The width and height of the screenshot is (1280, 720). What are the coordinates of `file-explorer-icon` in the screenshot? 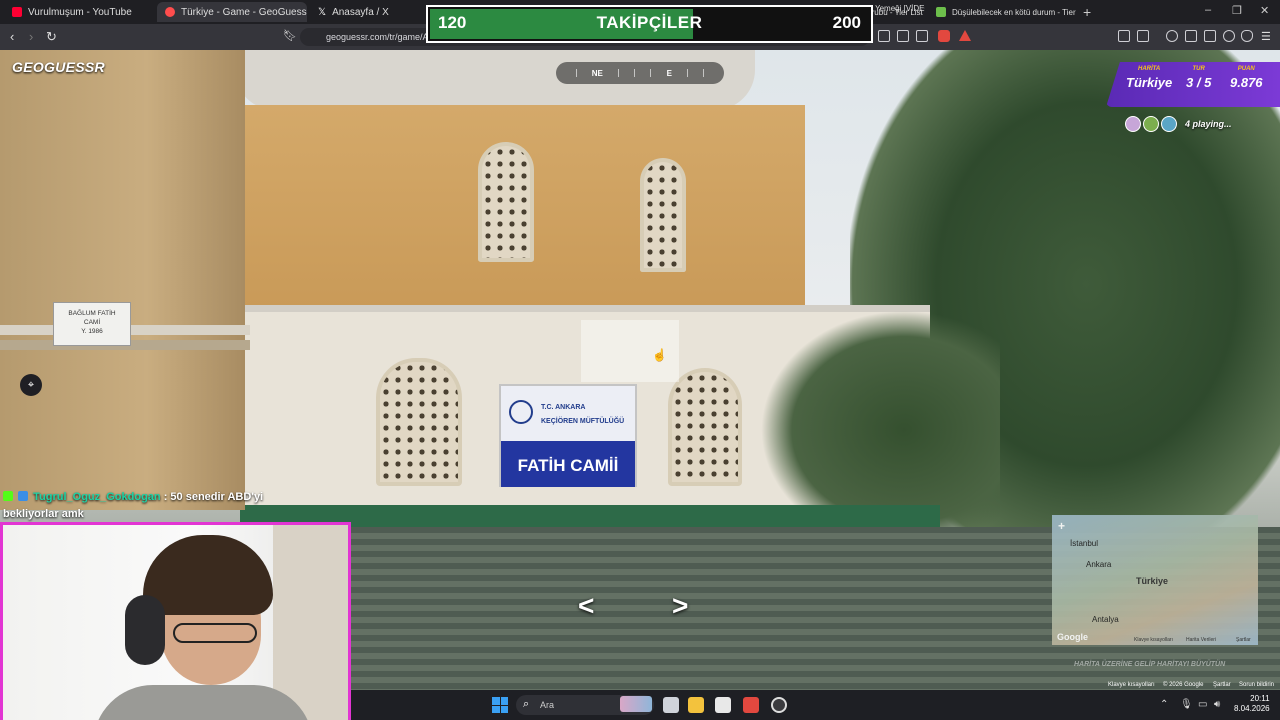 It's located at (696, 705).